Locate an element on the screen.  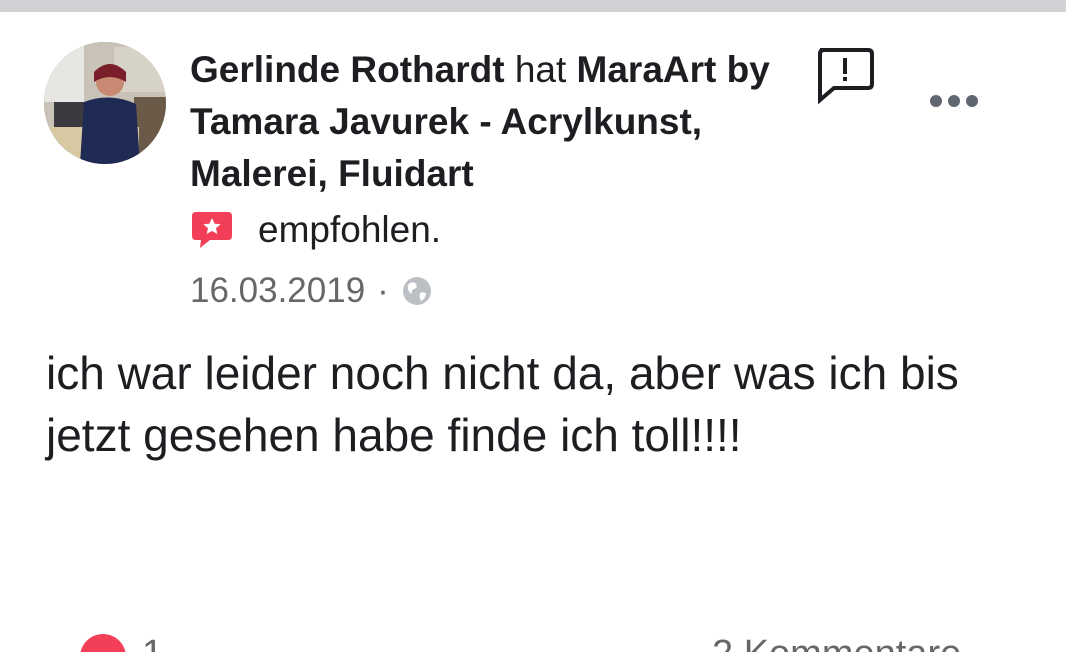
globe-icon is located at coordinates (416, 291).